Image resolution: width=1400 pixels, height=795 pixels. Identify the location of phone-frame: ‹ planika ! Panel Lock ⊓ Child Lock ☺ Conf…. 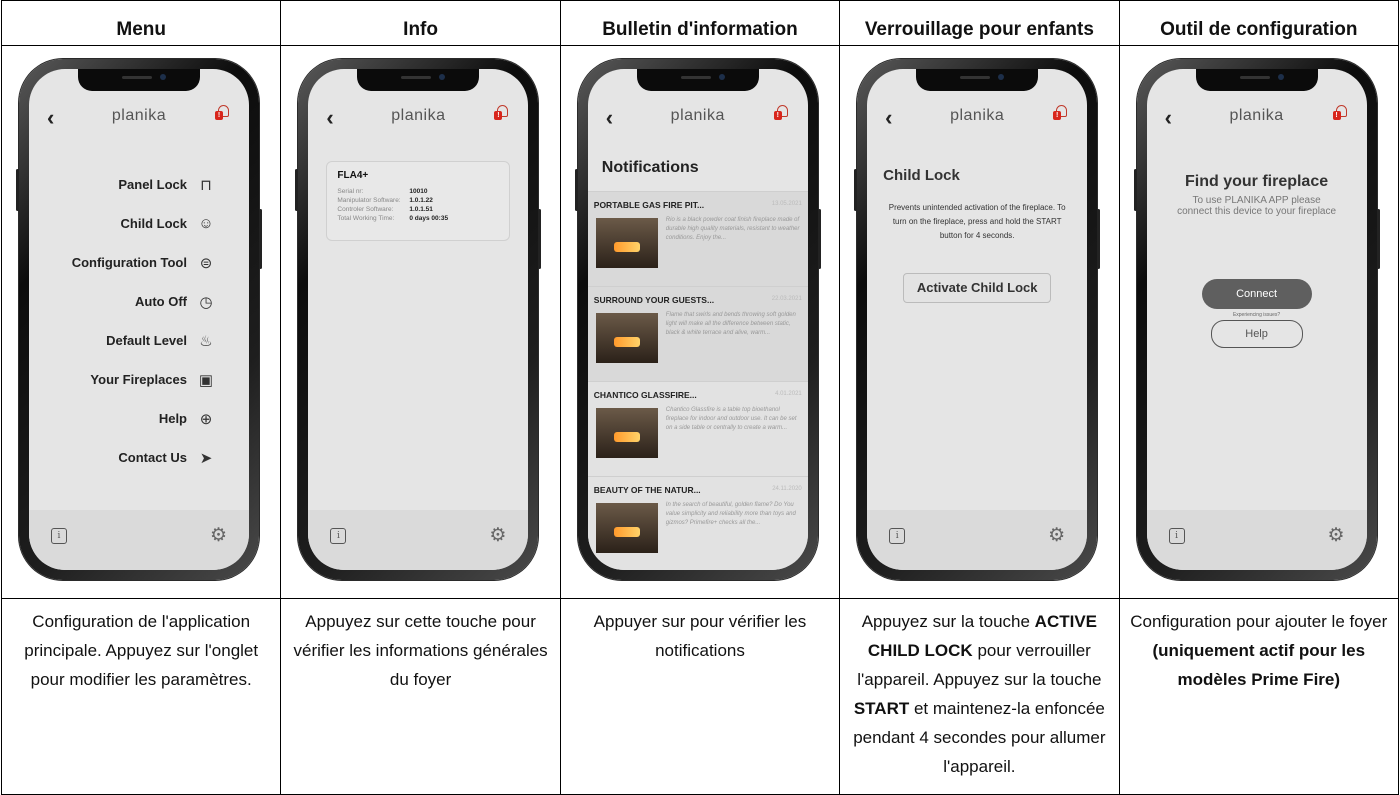
(139, 319).